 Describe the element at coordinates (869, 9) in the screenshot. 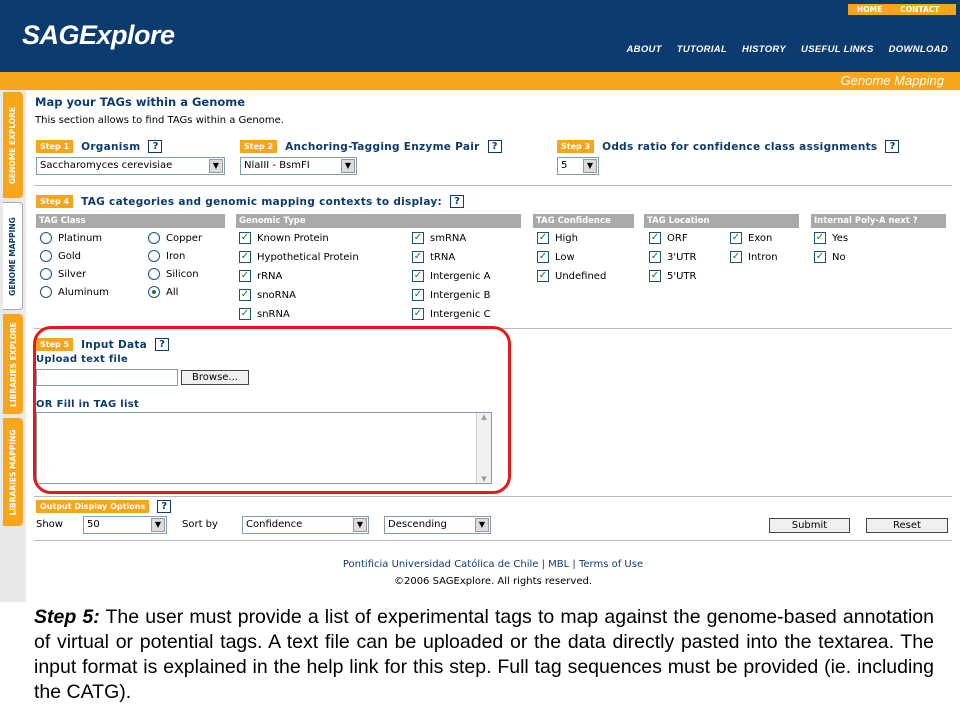

I see `home-link: HOME` at that location.